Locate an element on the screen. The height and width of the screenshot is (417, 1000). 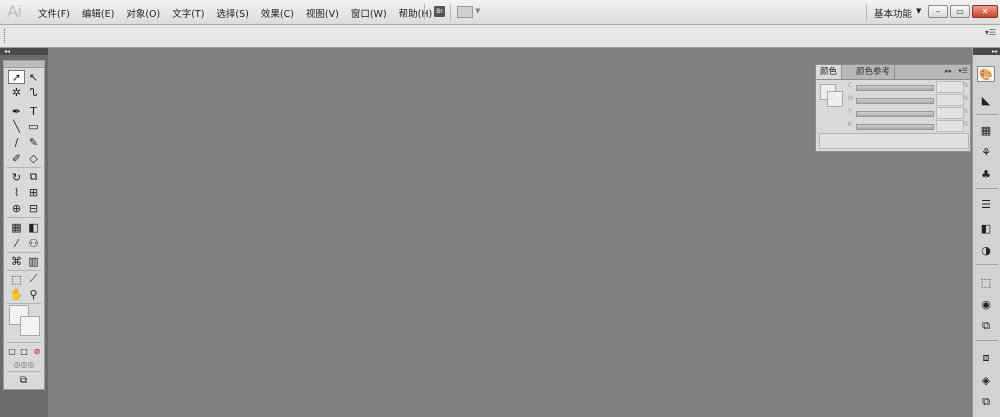
panel-dock: ▸▸ 🎨 ◣ ▦ ⚘ ♣ ☰ ◧ ◑ ⬚ ◉ ⧉ ⧈ ◈ ⧉ is located at coordinates (986, 232).